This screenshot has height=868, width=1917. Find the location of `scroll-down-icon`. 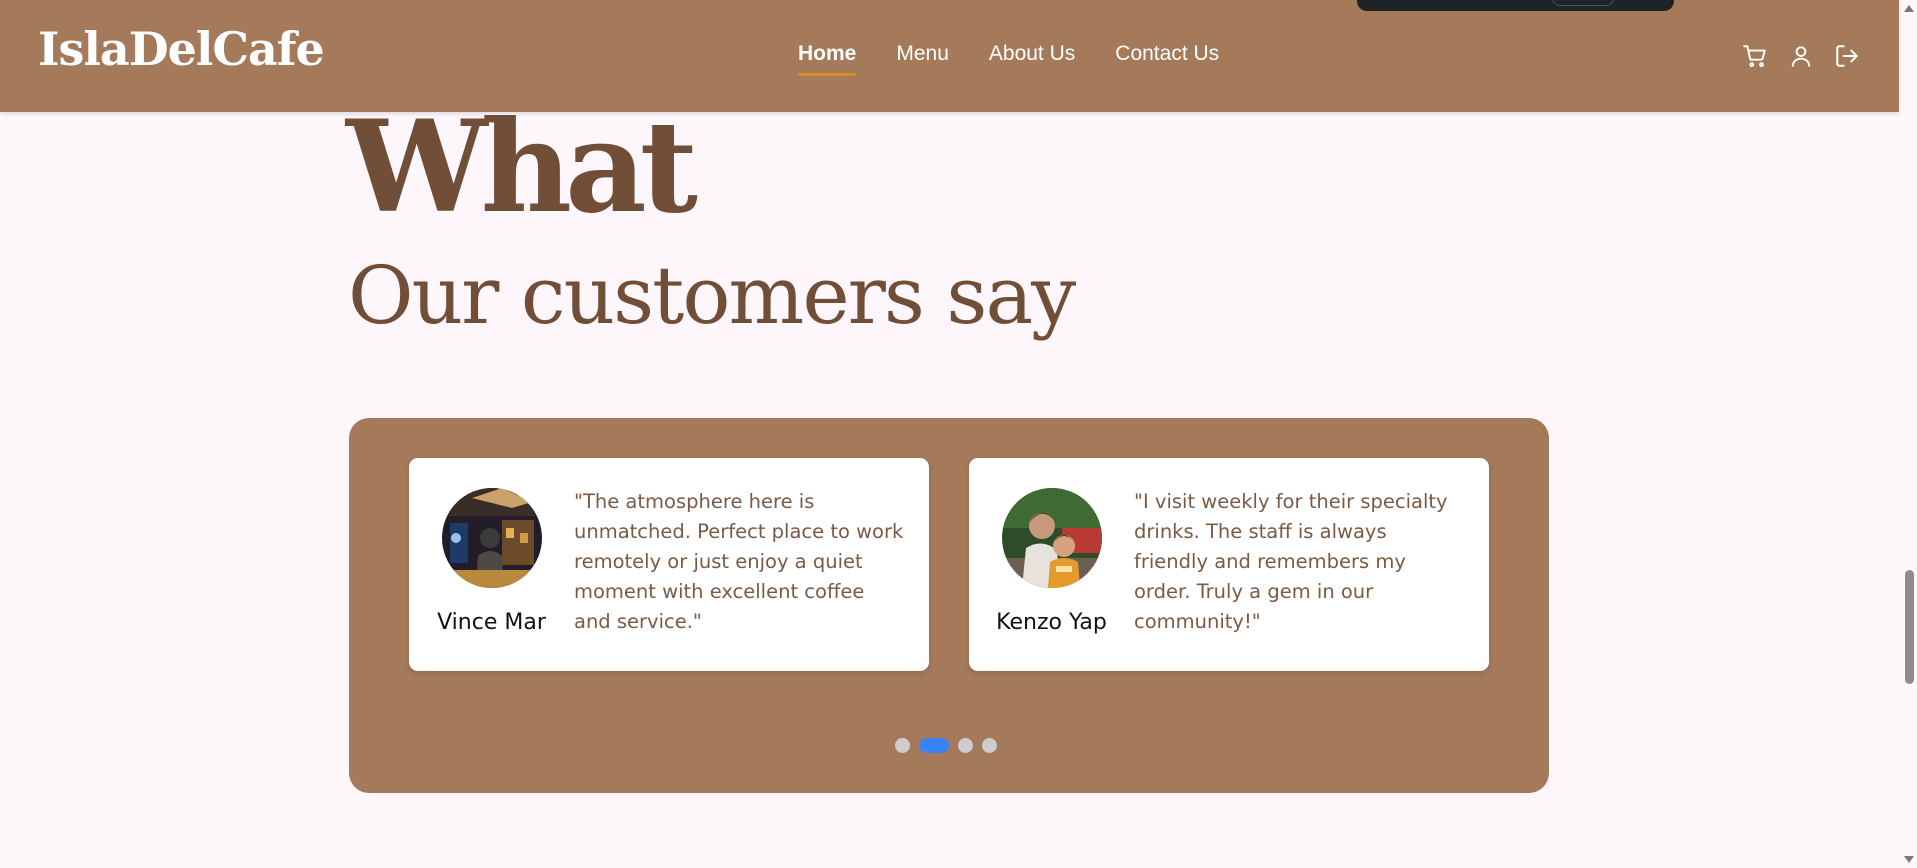

scroll-down-icon is located at coordinates (1909, 859).